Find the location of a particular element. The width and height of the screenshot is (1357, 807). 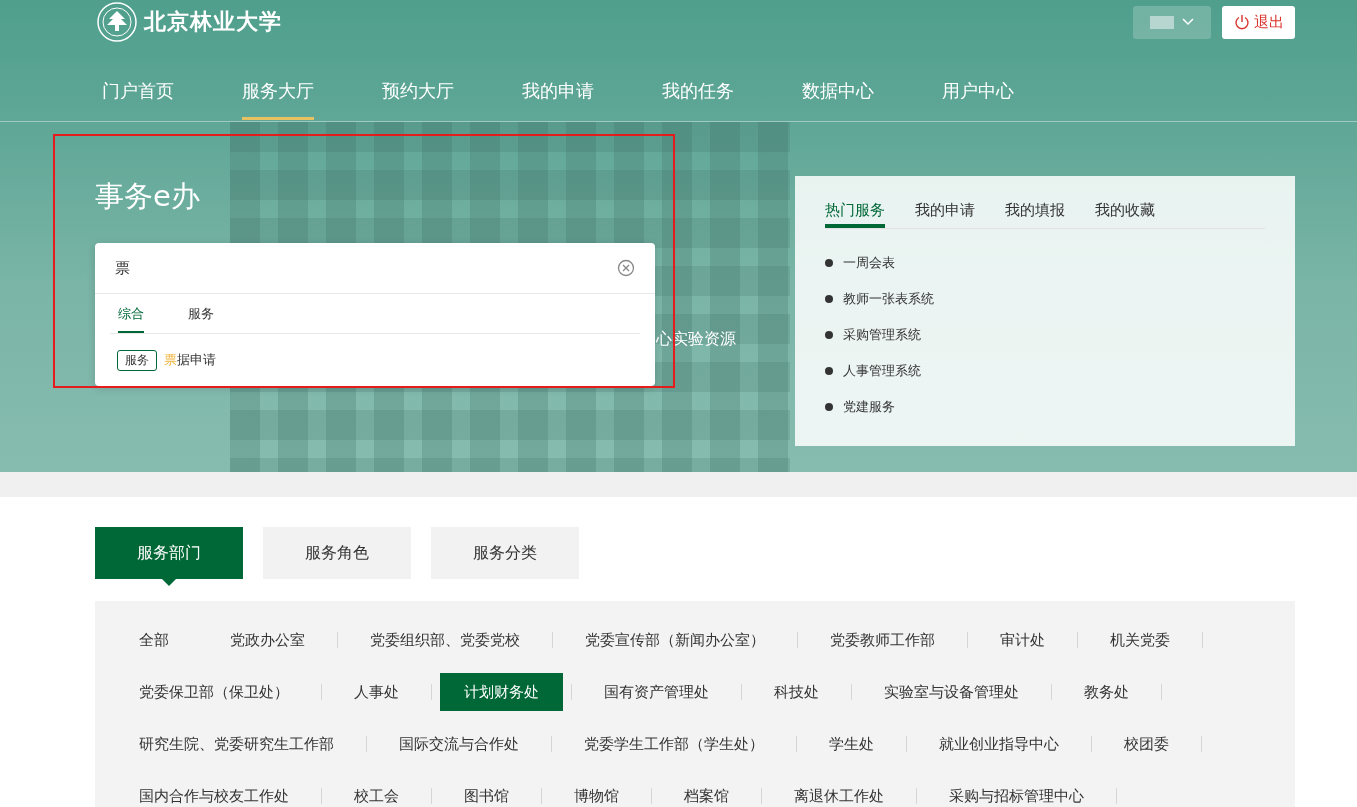

department-filter: 计划财务处 is located at coordinates (501, 692).